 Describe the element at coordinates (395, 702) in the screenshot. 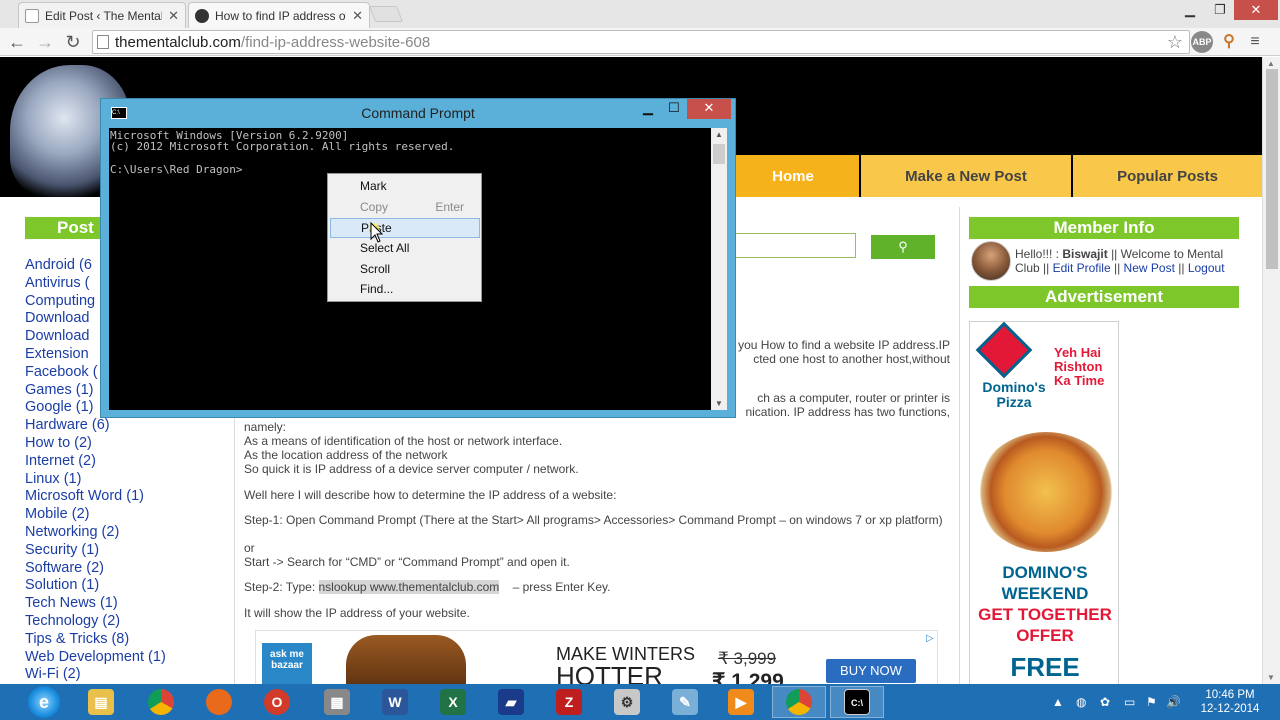

I see `word-button: W` at that location.